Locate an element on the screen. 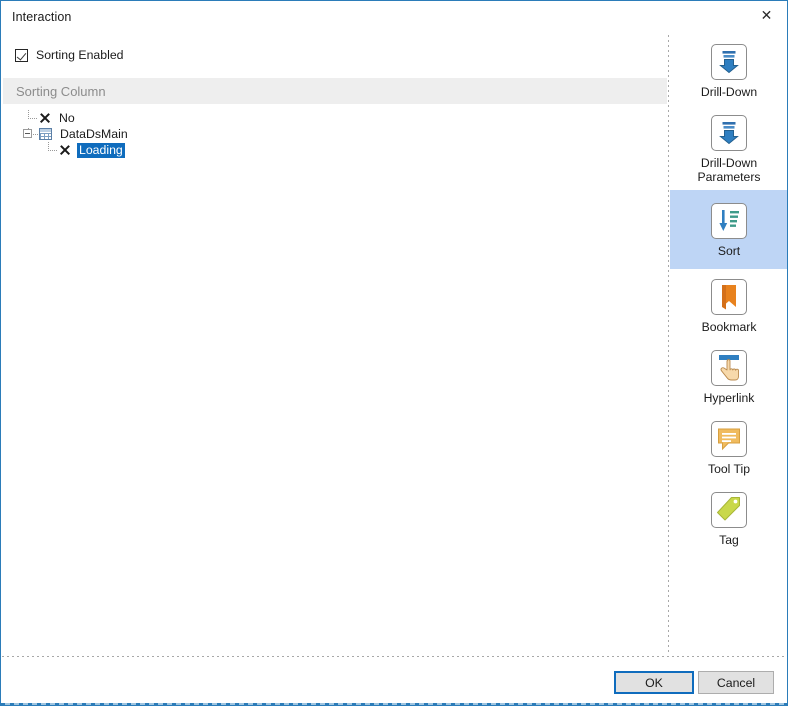  sidebar-item-hyperlink: Hyperlink is located at coordinates (728, 375).